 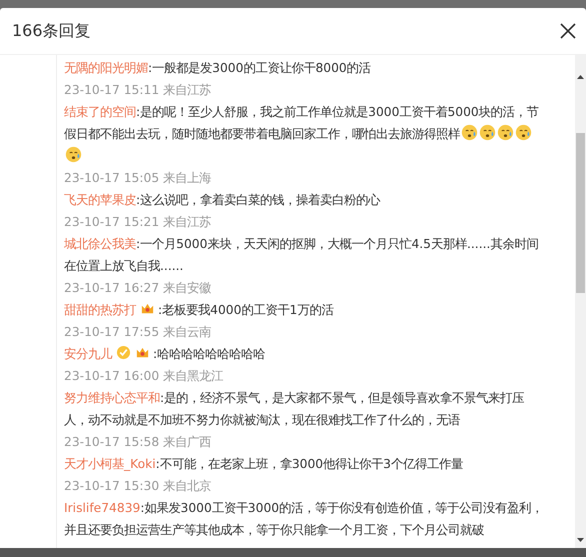 I want to click on scrollbar, so click(x=580, y=301).